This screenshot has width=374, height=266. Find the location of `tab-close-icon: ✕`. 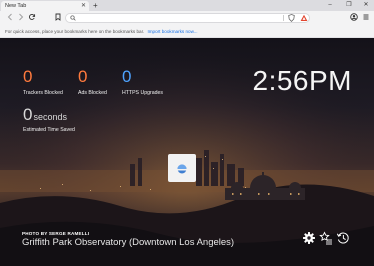

tab-close-icon: ✕ is located at coordinates (83, 6).